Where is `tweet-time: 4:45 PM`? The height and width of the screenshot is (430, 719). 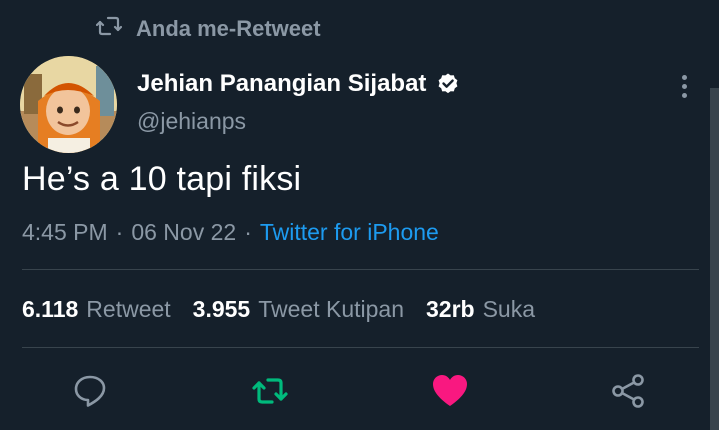 tweet-time: 4:45 PM is located at coordinates (65, 232).